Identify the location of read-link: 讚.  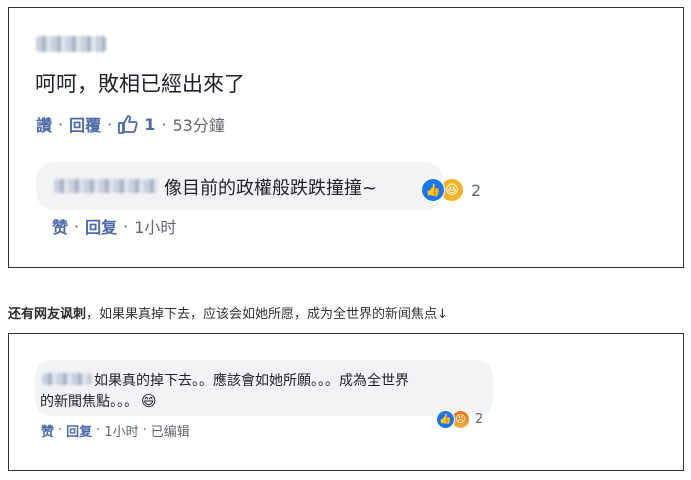
(44, 124).